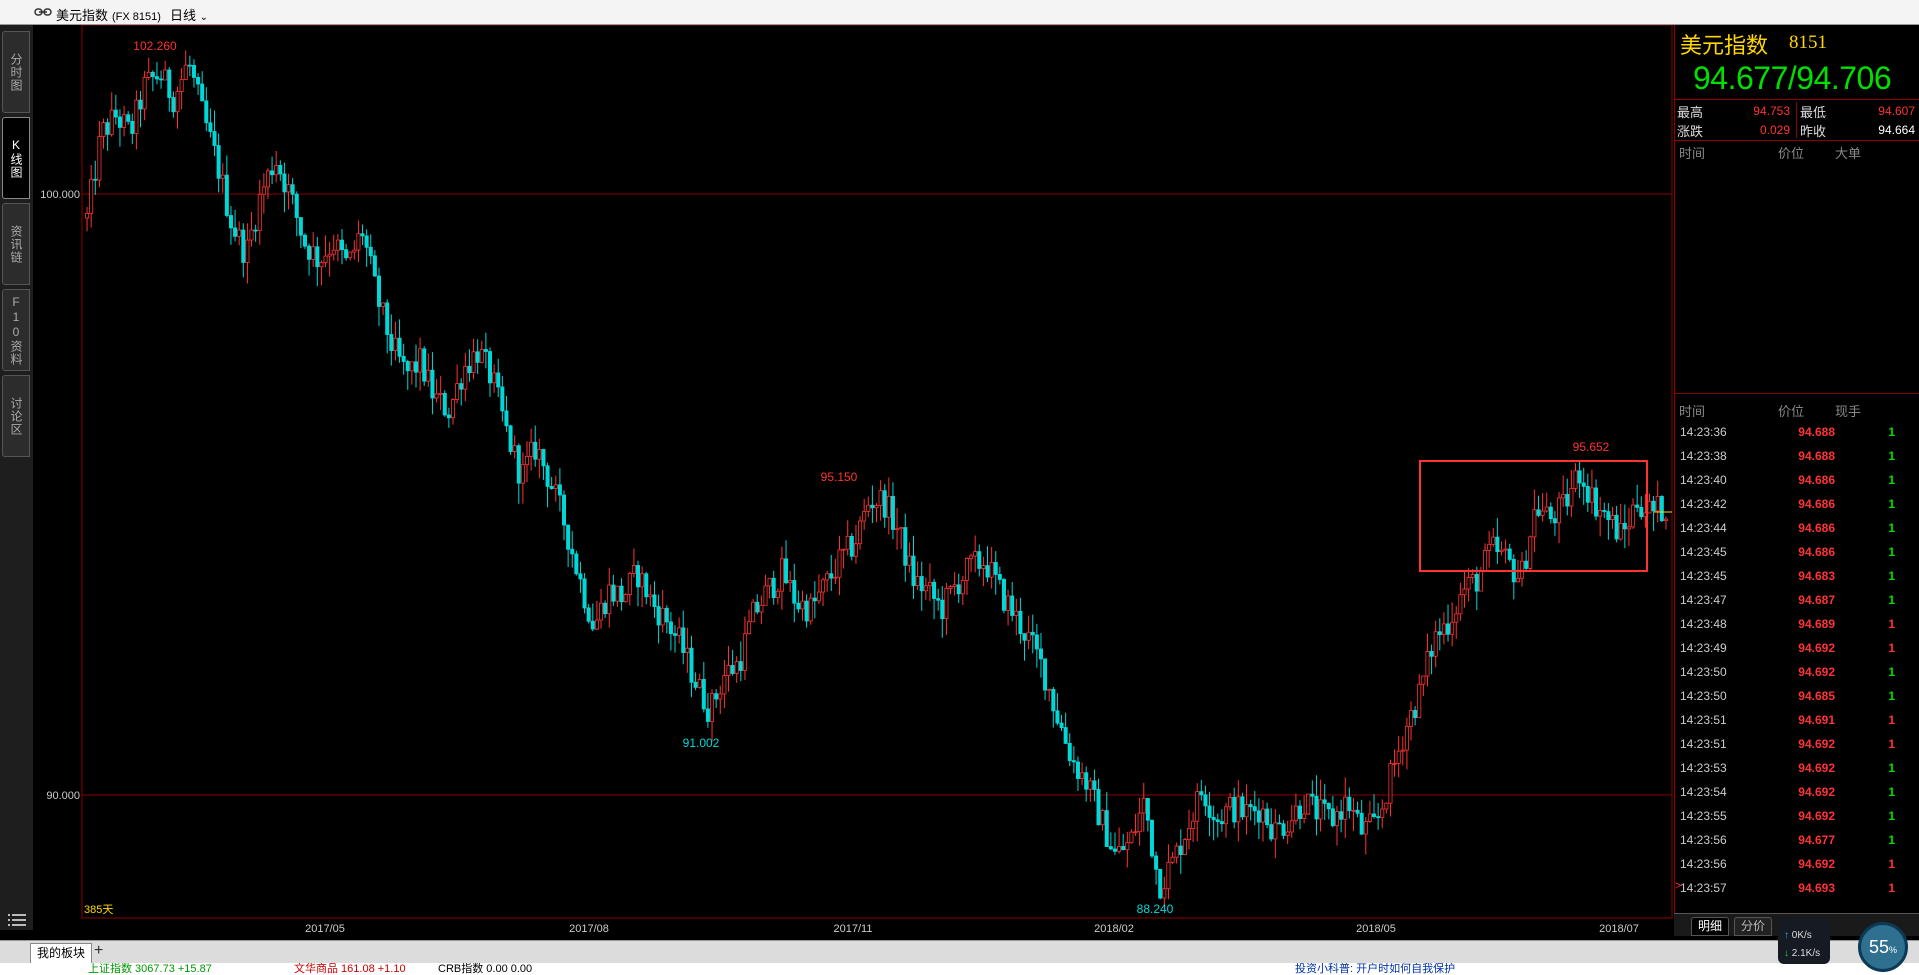 The image size is (1919, 975). I want to click on tick-row: 14:23:44 94.686 1, so click(1797, 527).